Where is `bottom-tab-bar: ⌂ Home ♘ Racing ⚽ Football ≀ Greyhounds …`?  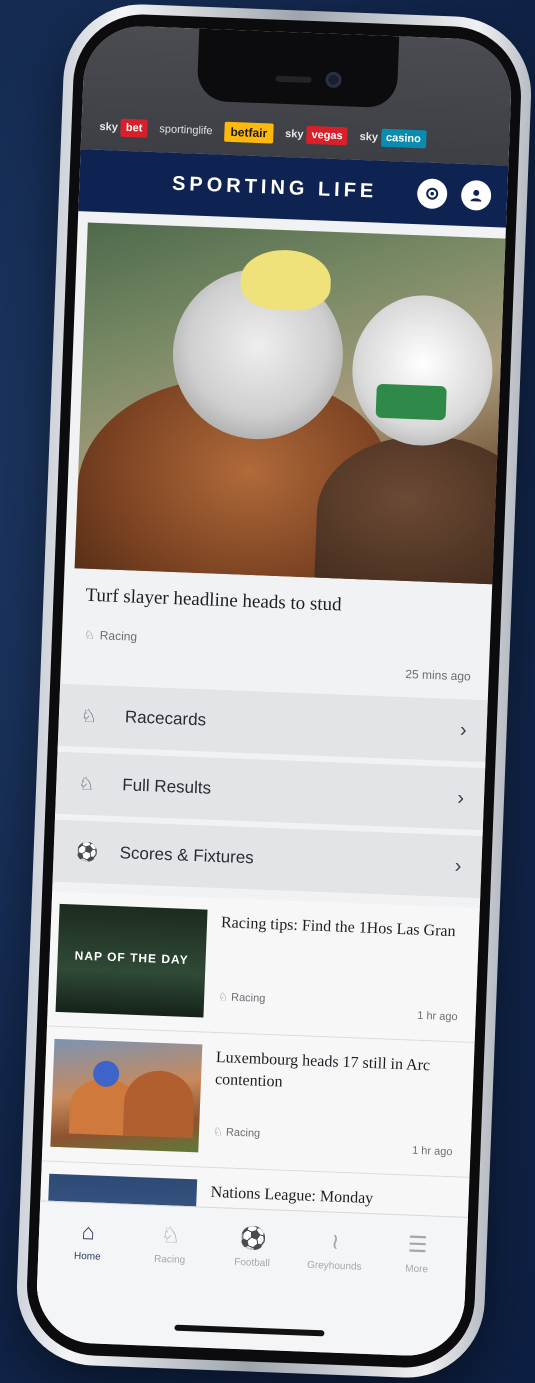 bottom-tab-bar: ⌂ Home ♘ Racing ⚽ Football ≀ Greyhounds … is located at coordinates (251, 1279).